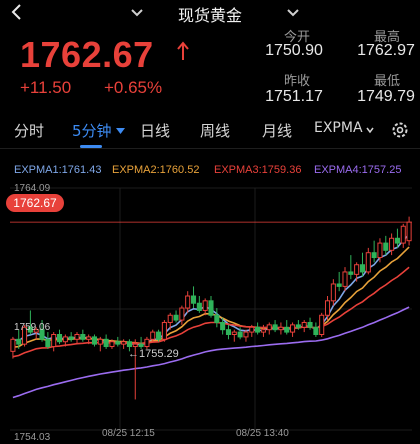  I want to click on y-axis-mid-label: 1759.06, so click(32, 327).